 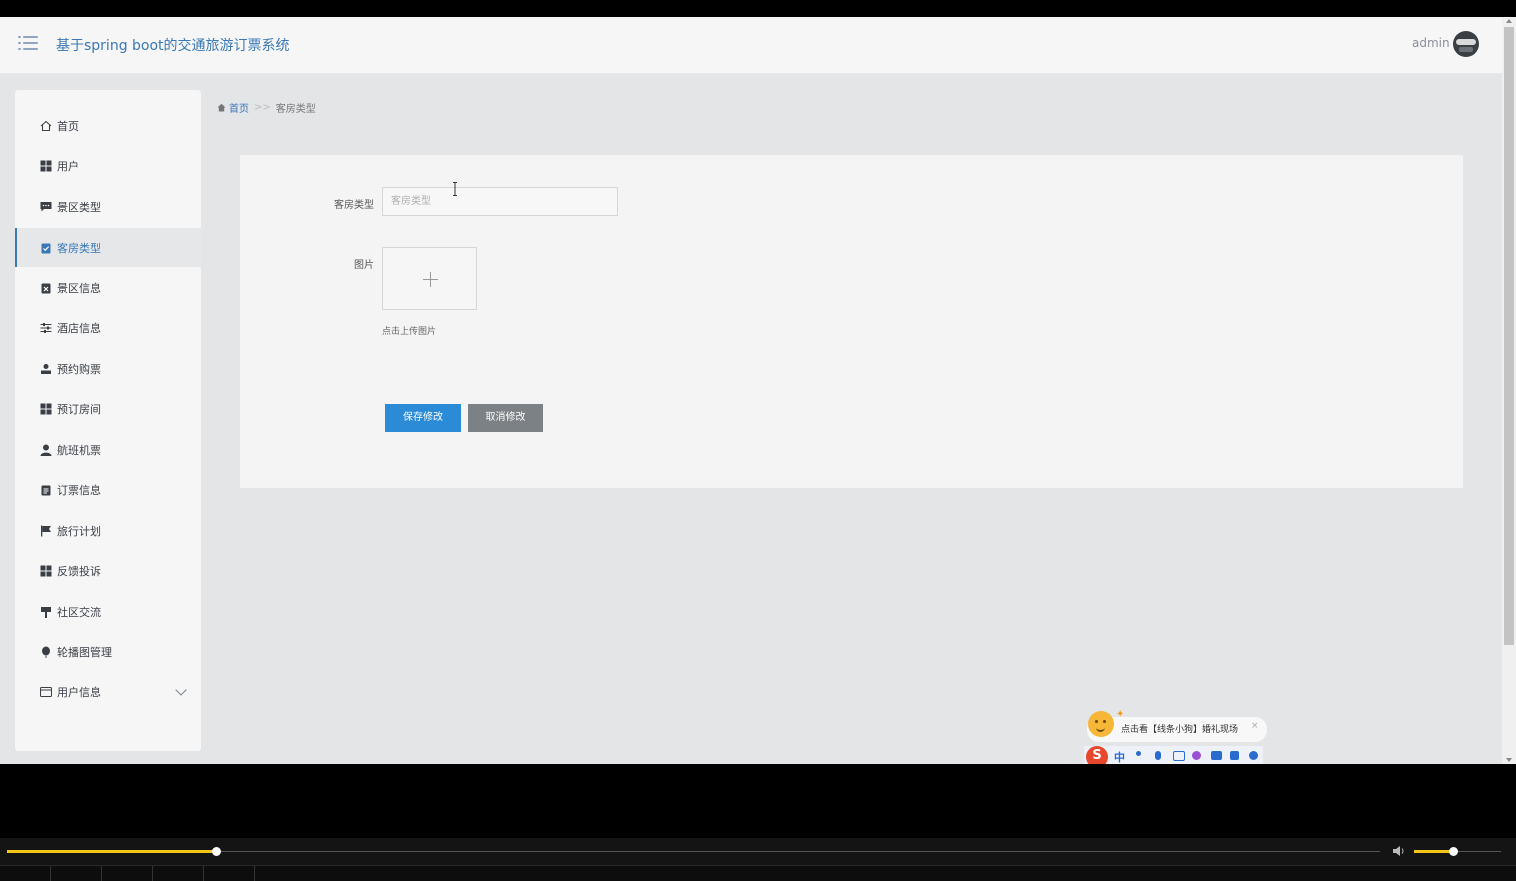 I want to click on keyboard-icon, so click(x=1179, y=756).